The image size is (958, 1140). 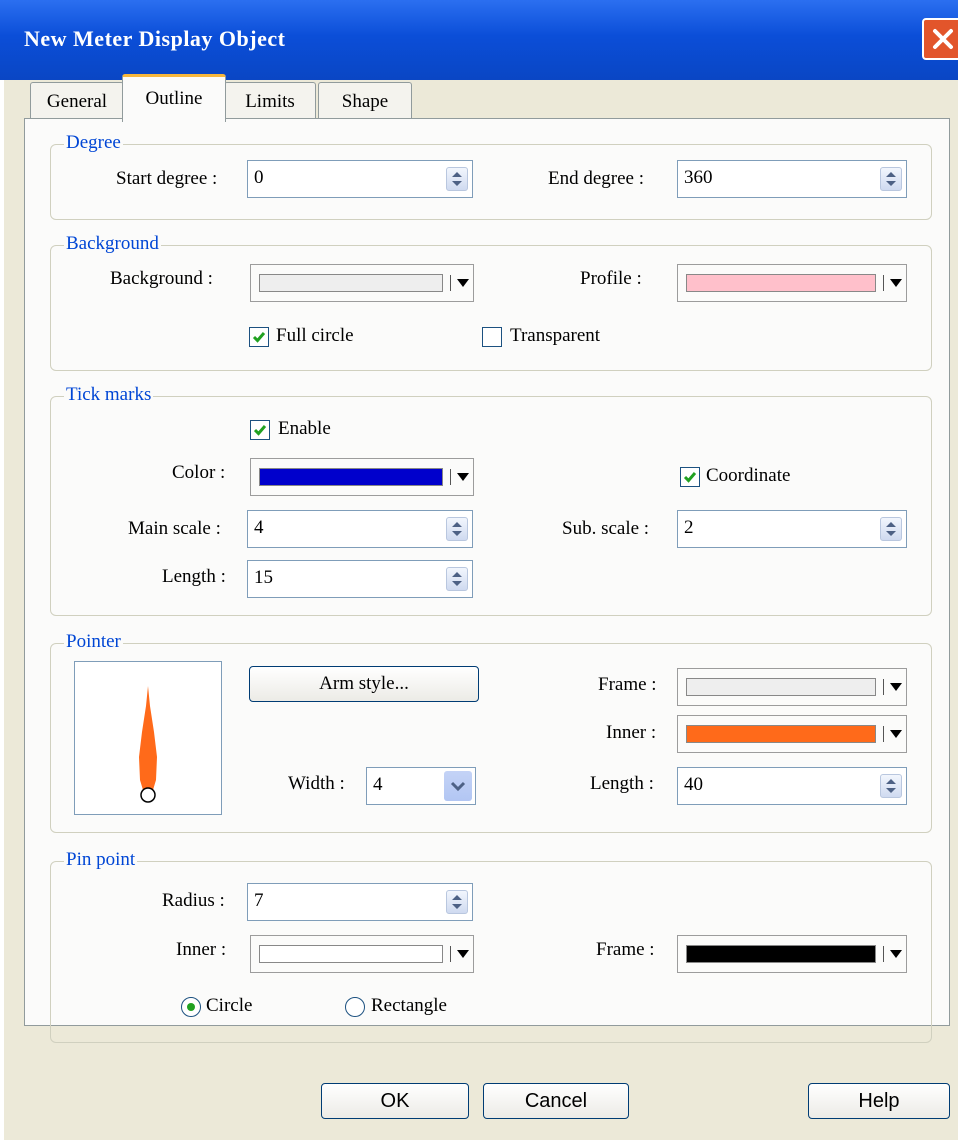 I want to click on help-button: Help, so click(x=879, y=1101).